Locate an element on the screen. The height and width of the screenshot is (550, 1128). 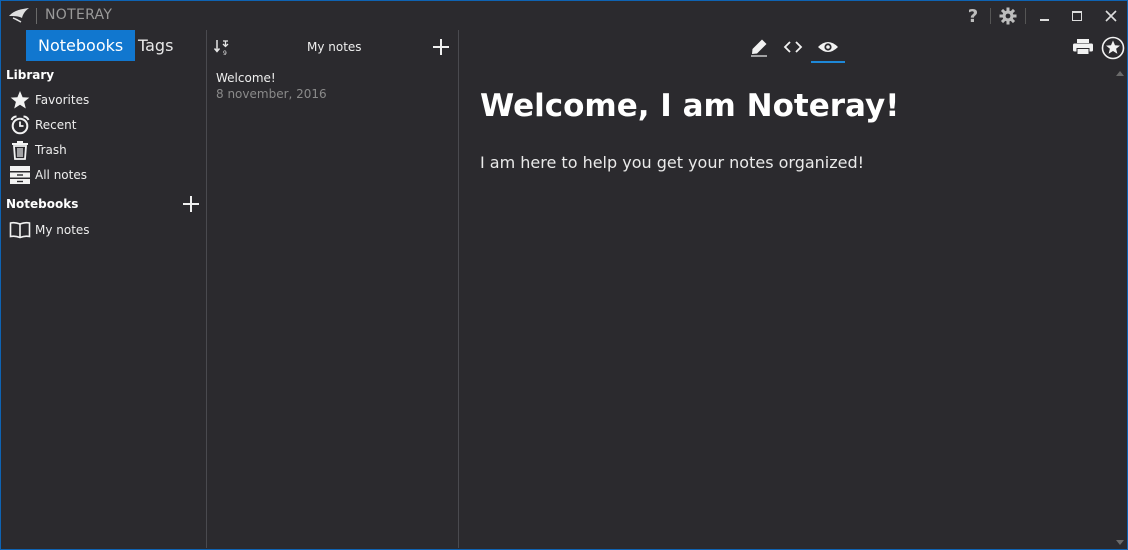
library-heading: Library is located at coordinates (30, 75).